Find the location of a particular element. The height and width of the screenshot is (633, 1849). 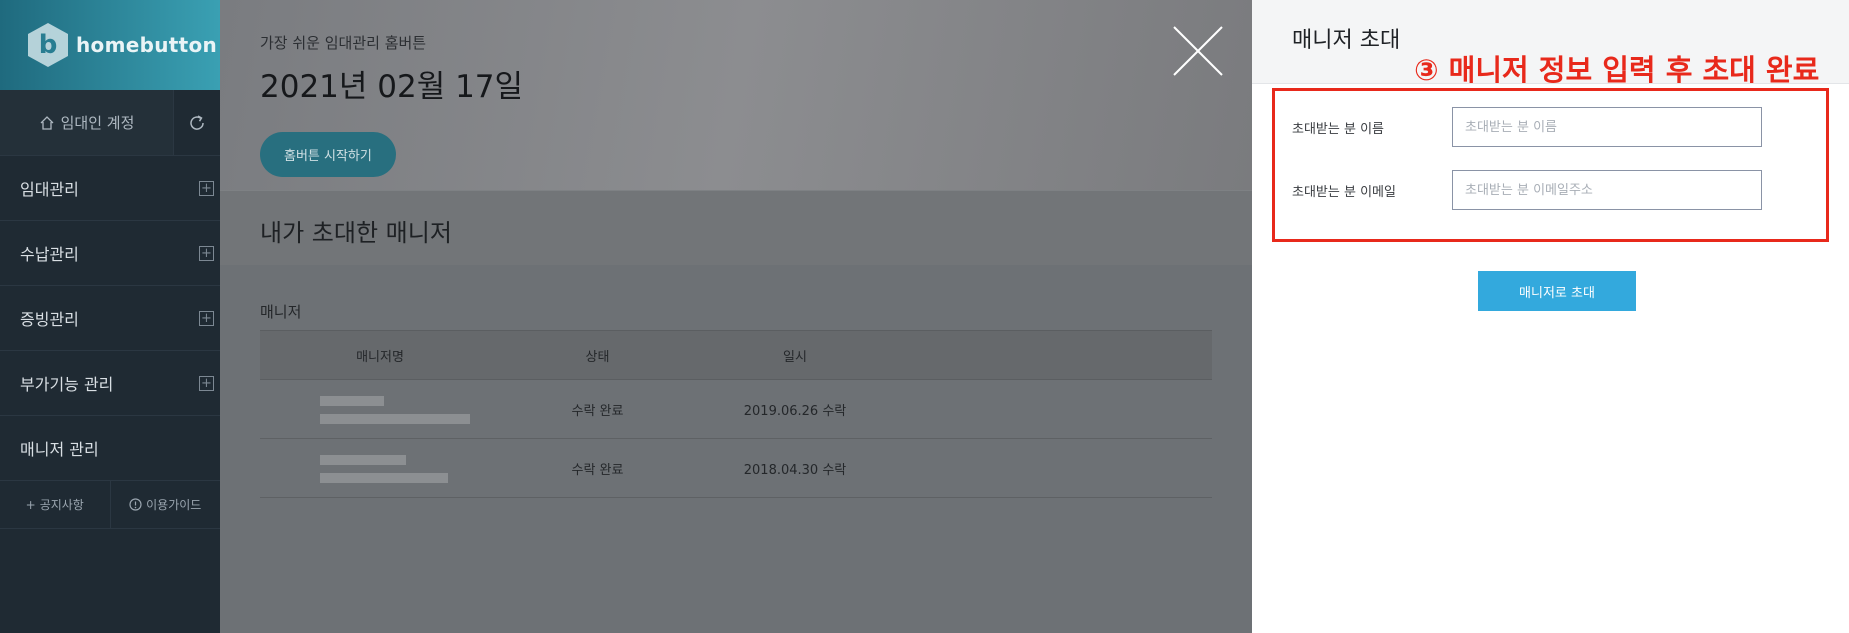

close-icon is located at coordinates (1198, 51).